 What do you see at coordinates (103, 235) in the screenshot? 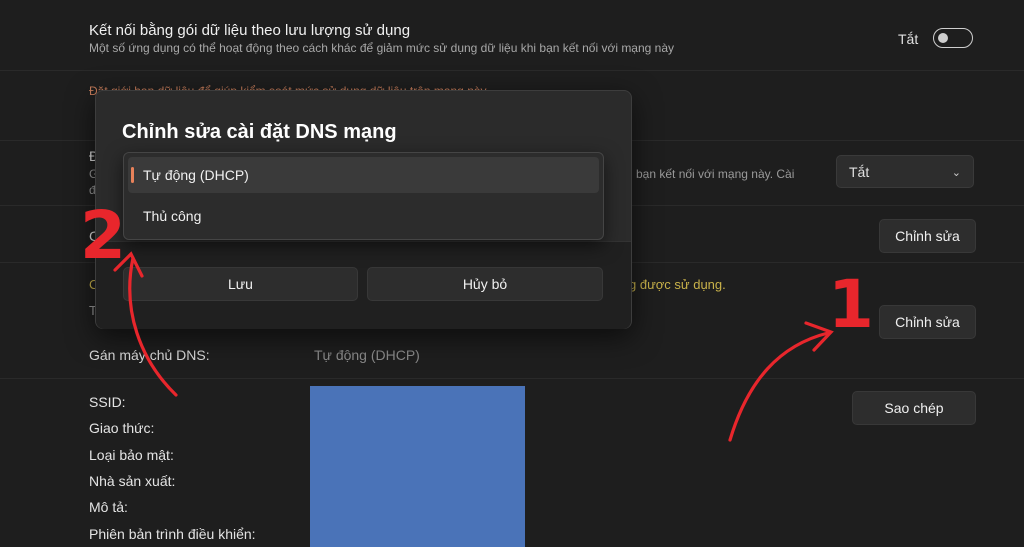
I see `step-number-2: 2` at bounding box center [103, 235].